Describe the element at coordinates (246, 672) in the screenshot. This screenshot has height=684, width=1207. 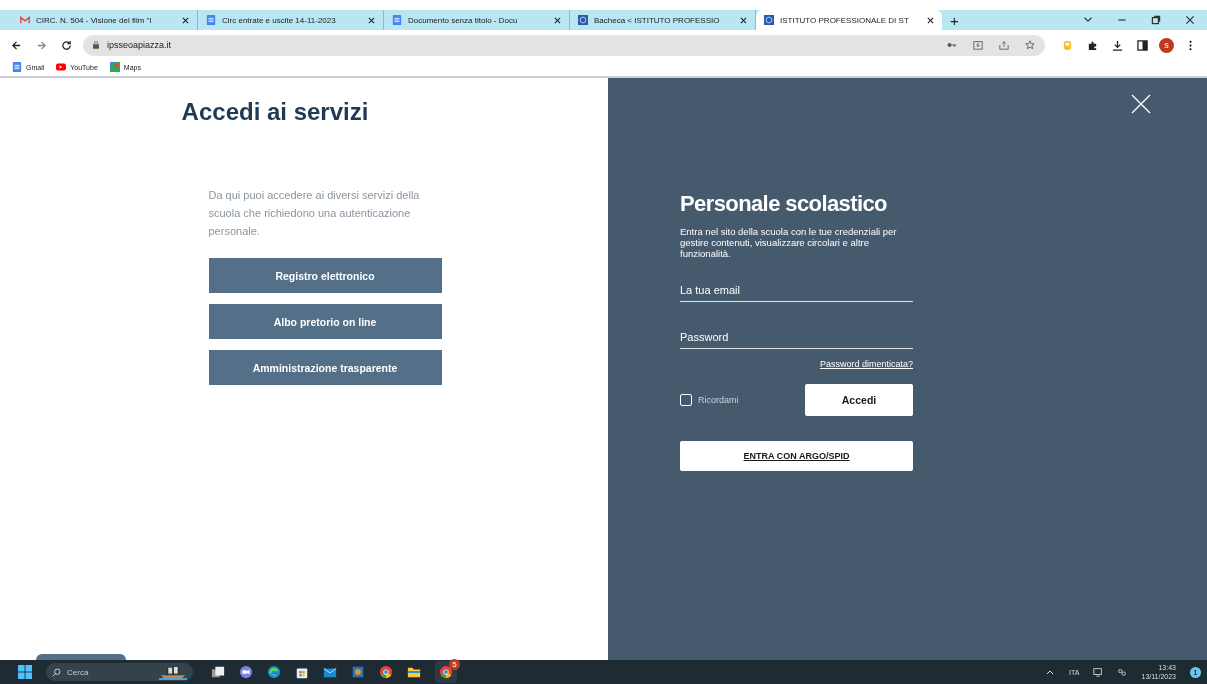
I see `chat-icon` at that location.